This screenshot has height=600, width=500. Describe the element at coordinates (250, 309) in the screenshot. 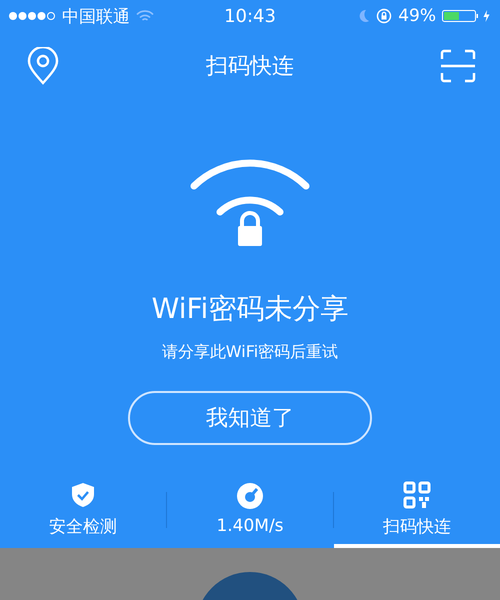

I see `message-title: WiFi密码未分享` at that location.